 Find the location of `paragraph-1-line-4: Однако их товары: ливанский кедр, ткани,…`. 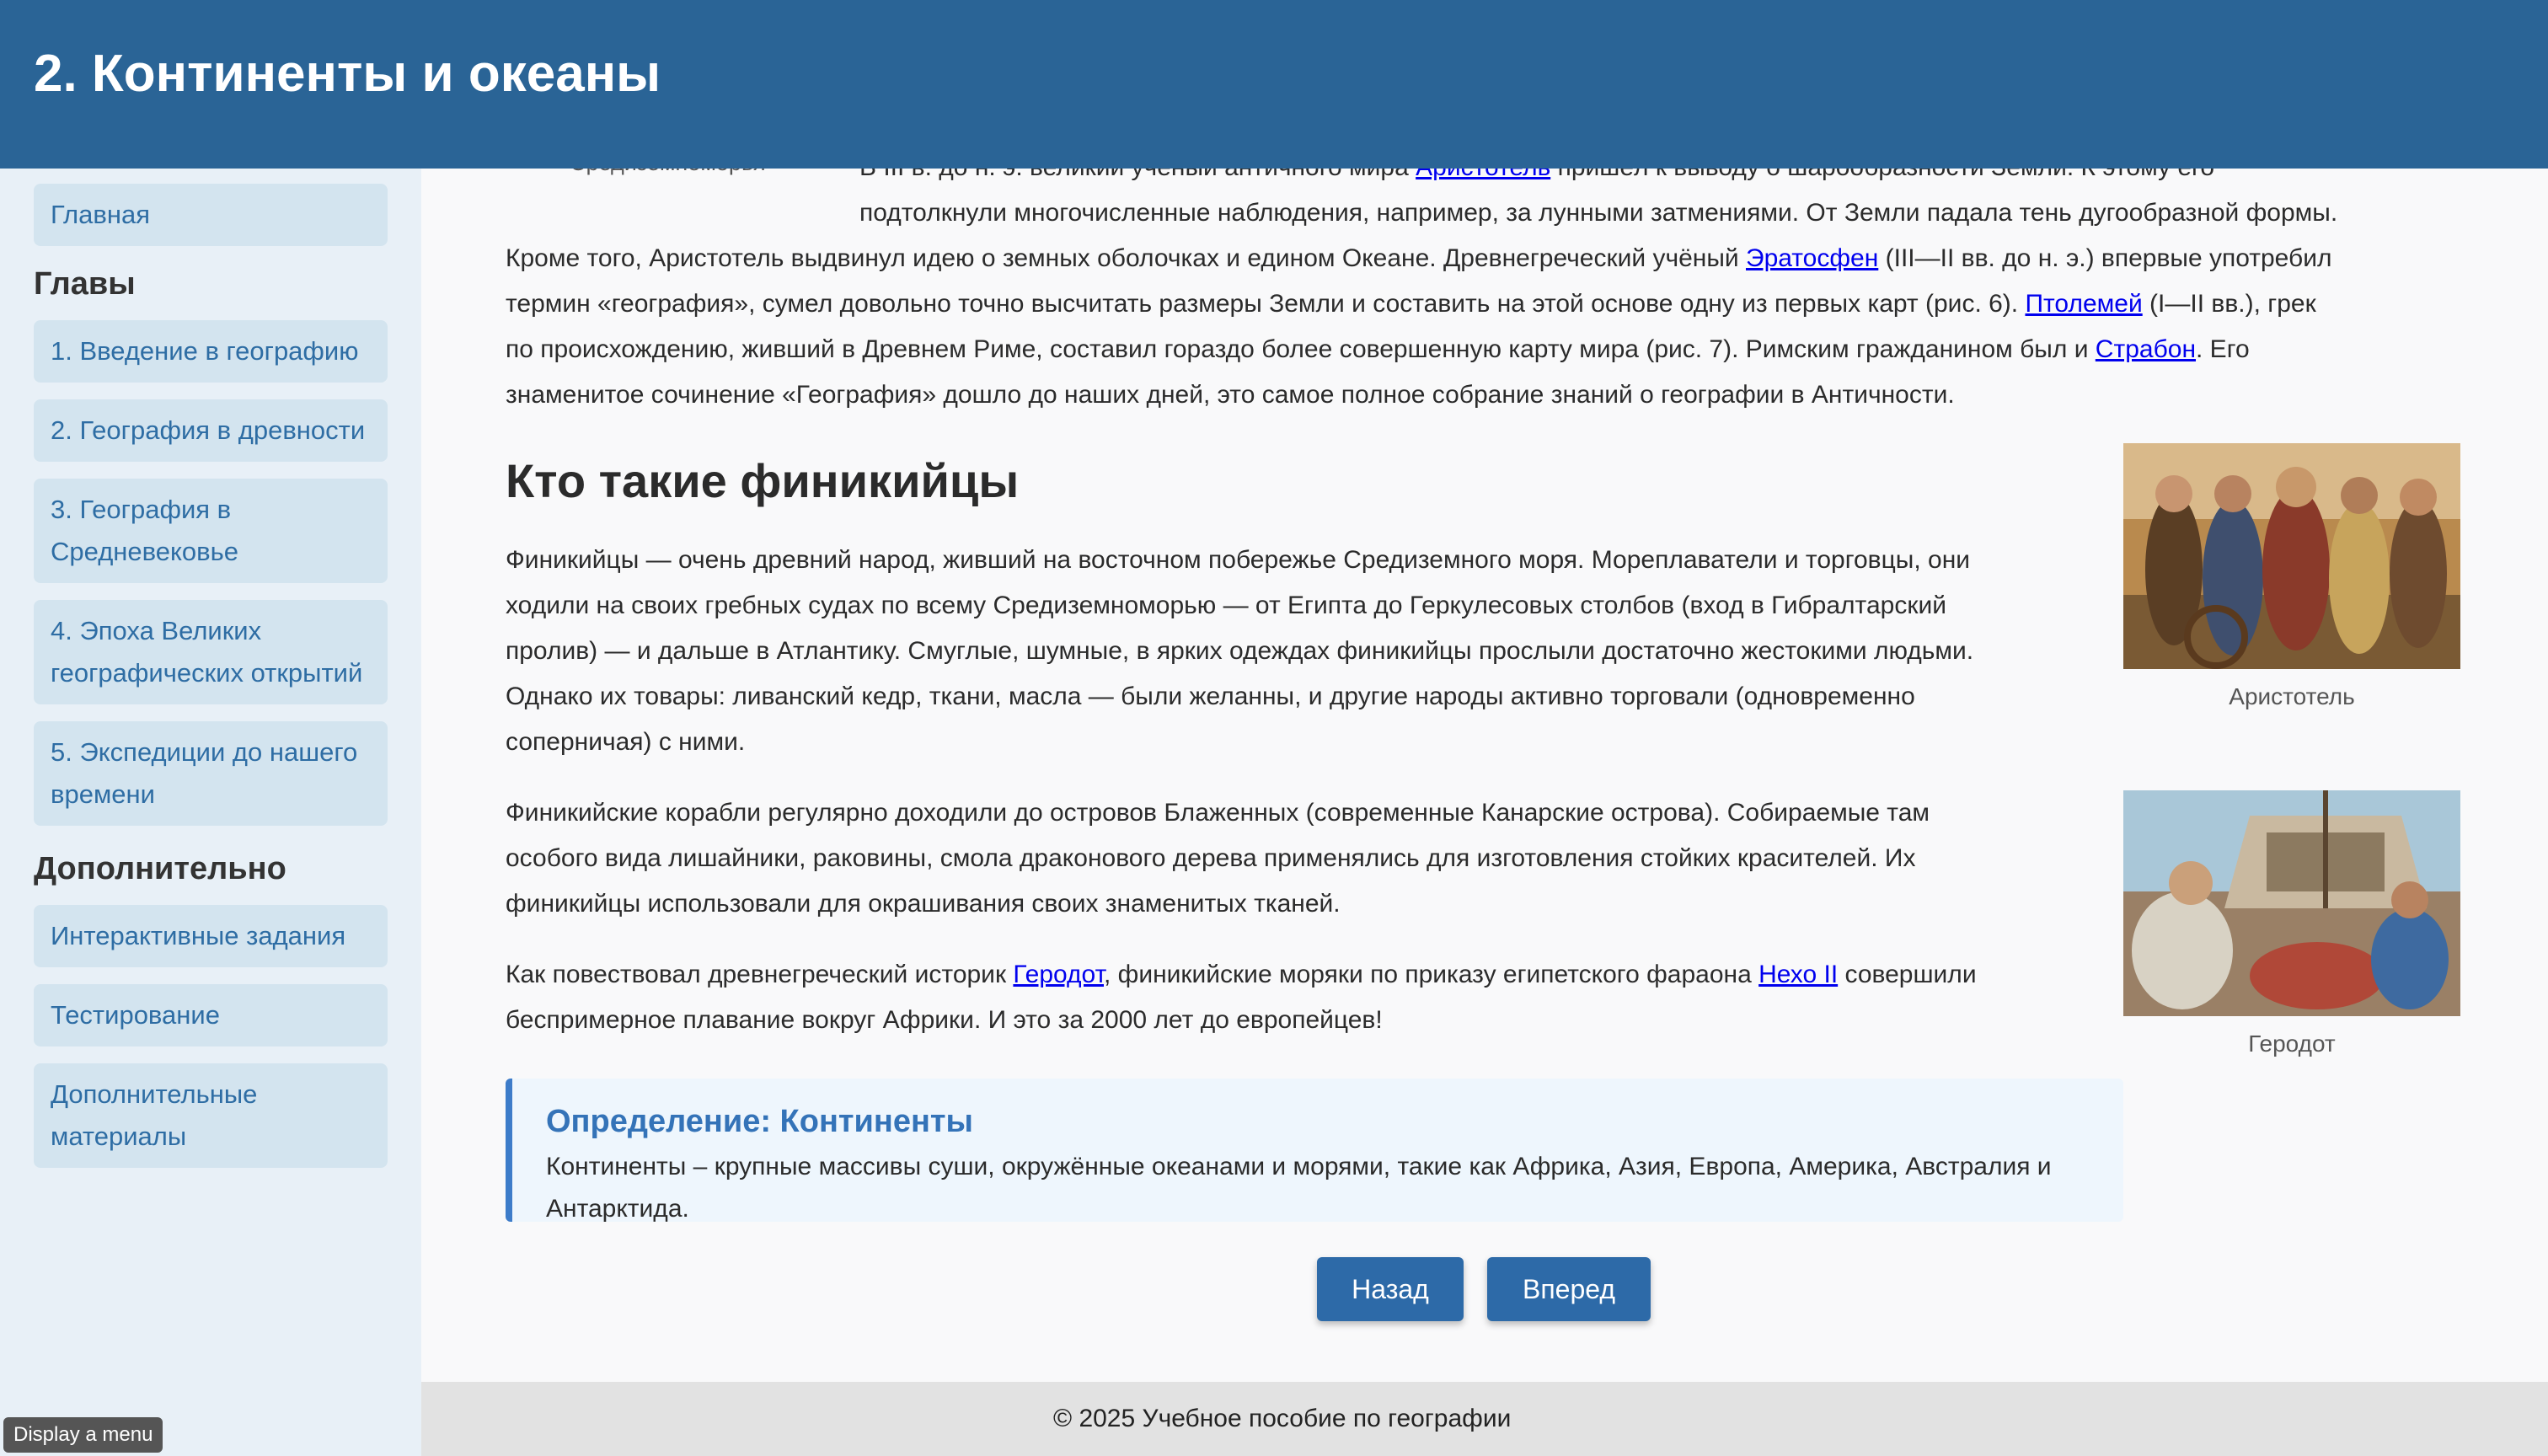

paragraph-1-line-4: Однако их товары: ливанский кедр, ткани,… is located at coordinates (1210, 696).